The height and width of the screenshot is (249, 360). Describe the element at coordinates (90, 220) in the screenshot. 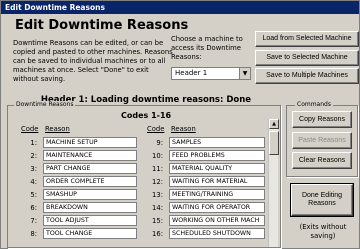

I see `reason-field: TOOL ADJUST` at that location.